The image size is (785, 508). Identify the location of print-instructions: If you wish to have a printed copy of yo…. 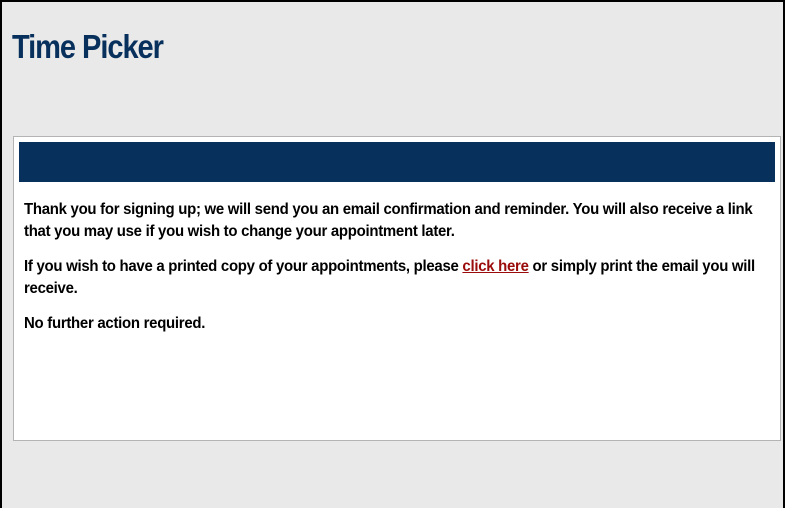
(398, 278).